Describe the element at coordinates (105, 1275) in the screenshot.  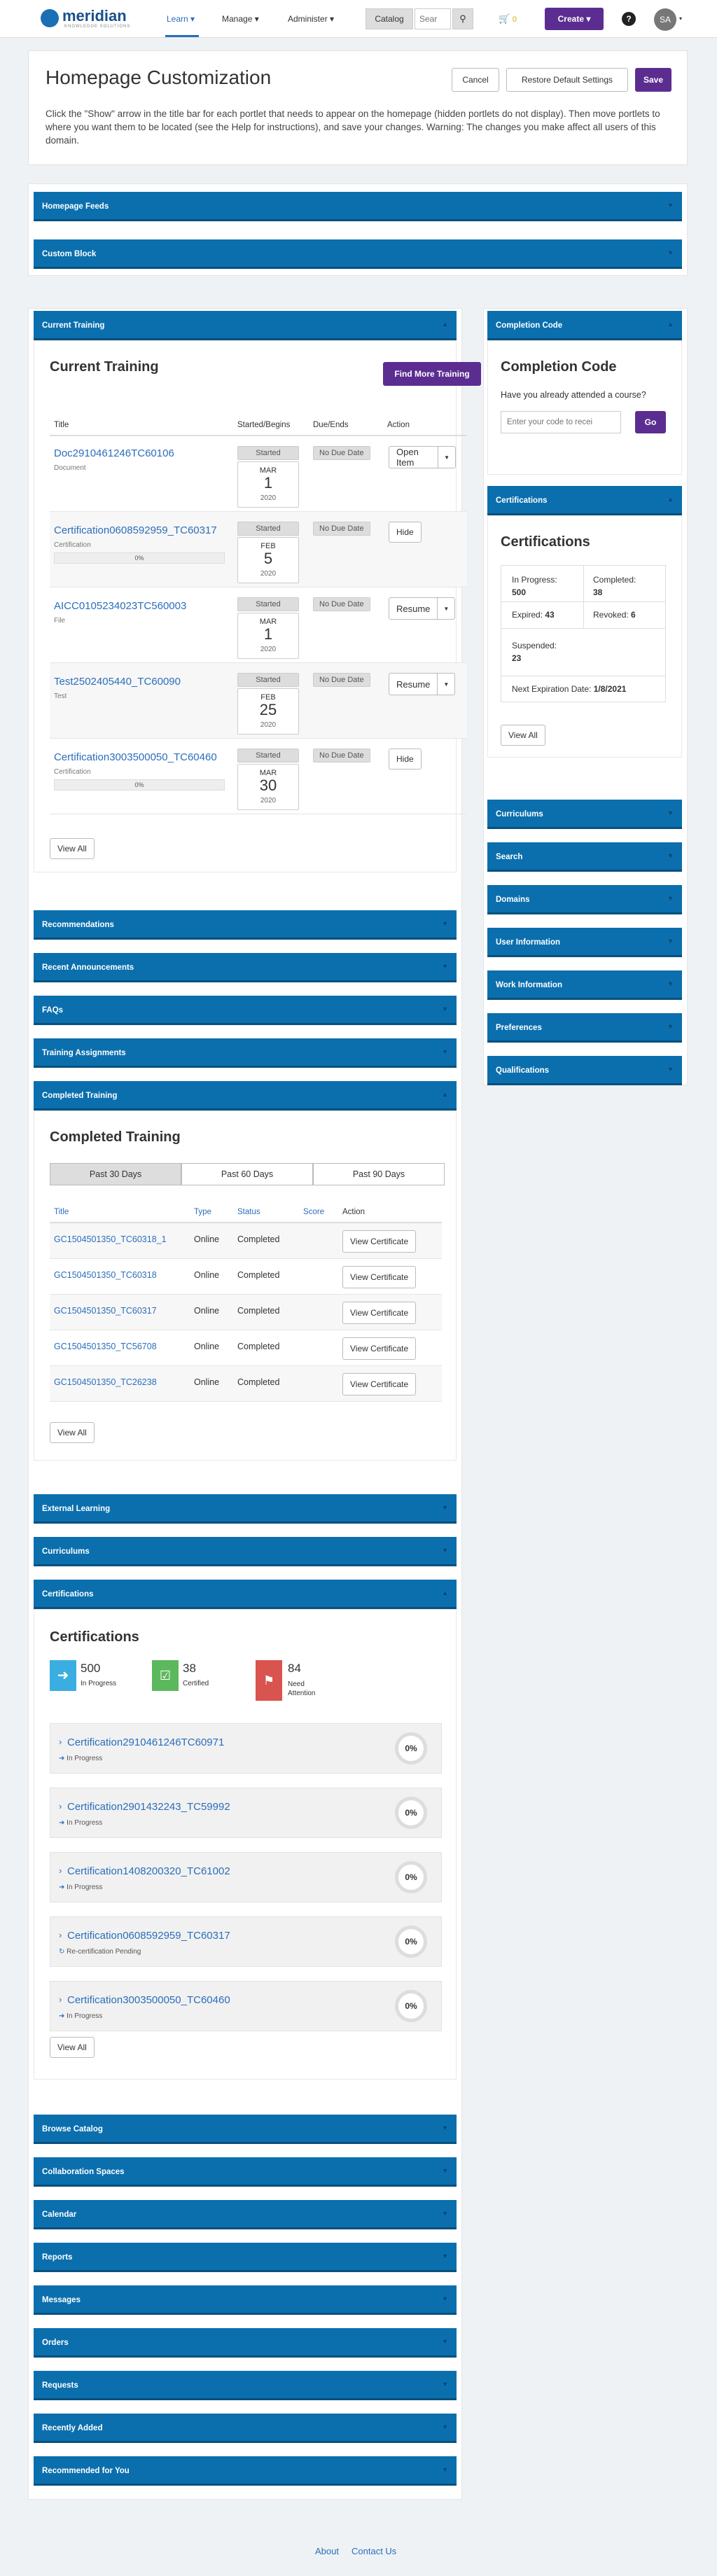
I see `completed-title-link: GC1504501350_TC60318` at that location.